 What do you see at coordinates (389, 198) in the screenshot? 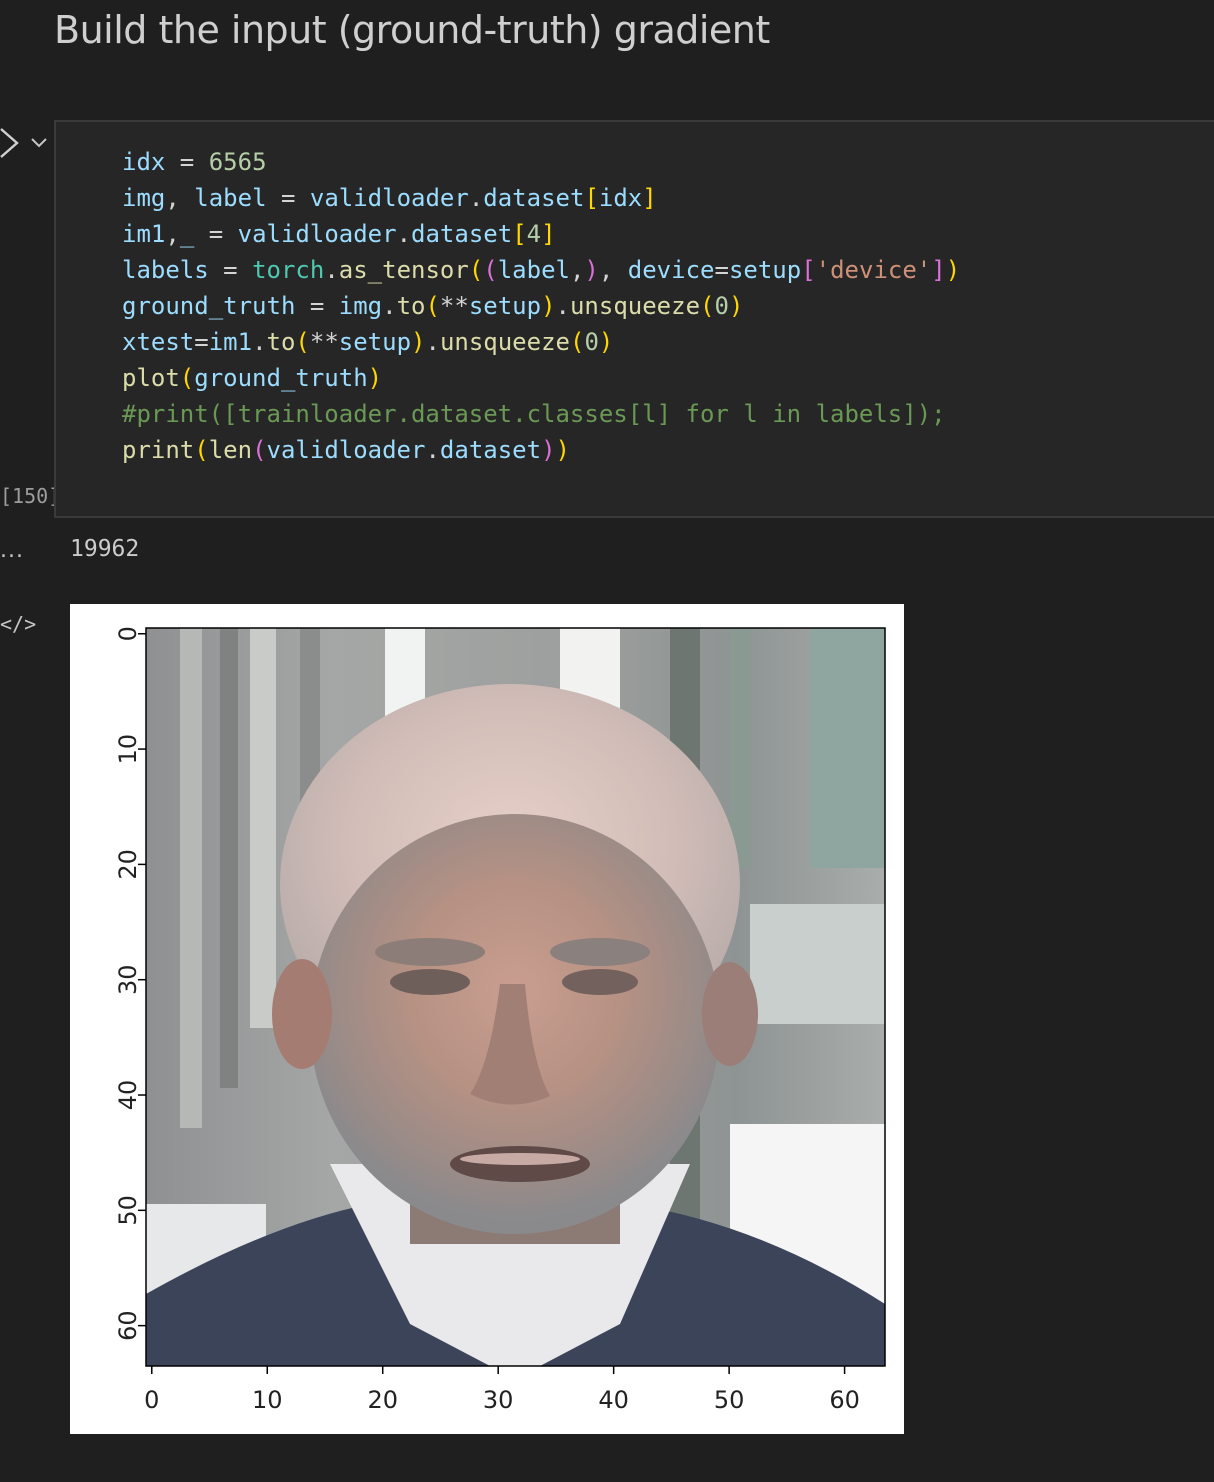
I see `code-line-2: img, label = validloader.dataset[idx]` at bounding box center [389, 198].